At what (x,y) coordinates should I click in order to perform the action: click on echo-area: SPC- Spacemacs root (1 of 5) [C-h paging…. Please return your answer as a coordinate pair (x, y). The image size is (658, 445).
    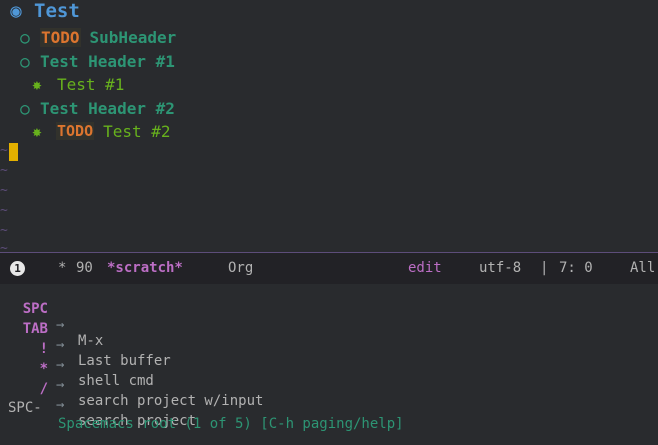
    Looking at the image, I should click on (202, 408).